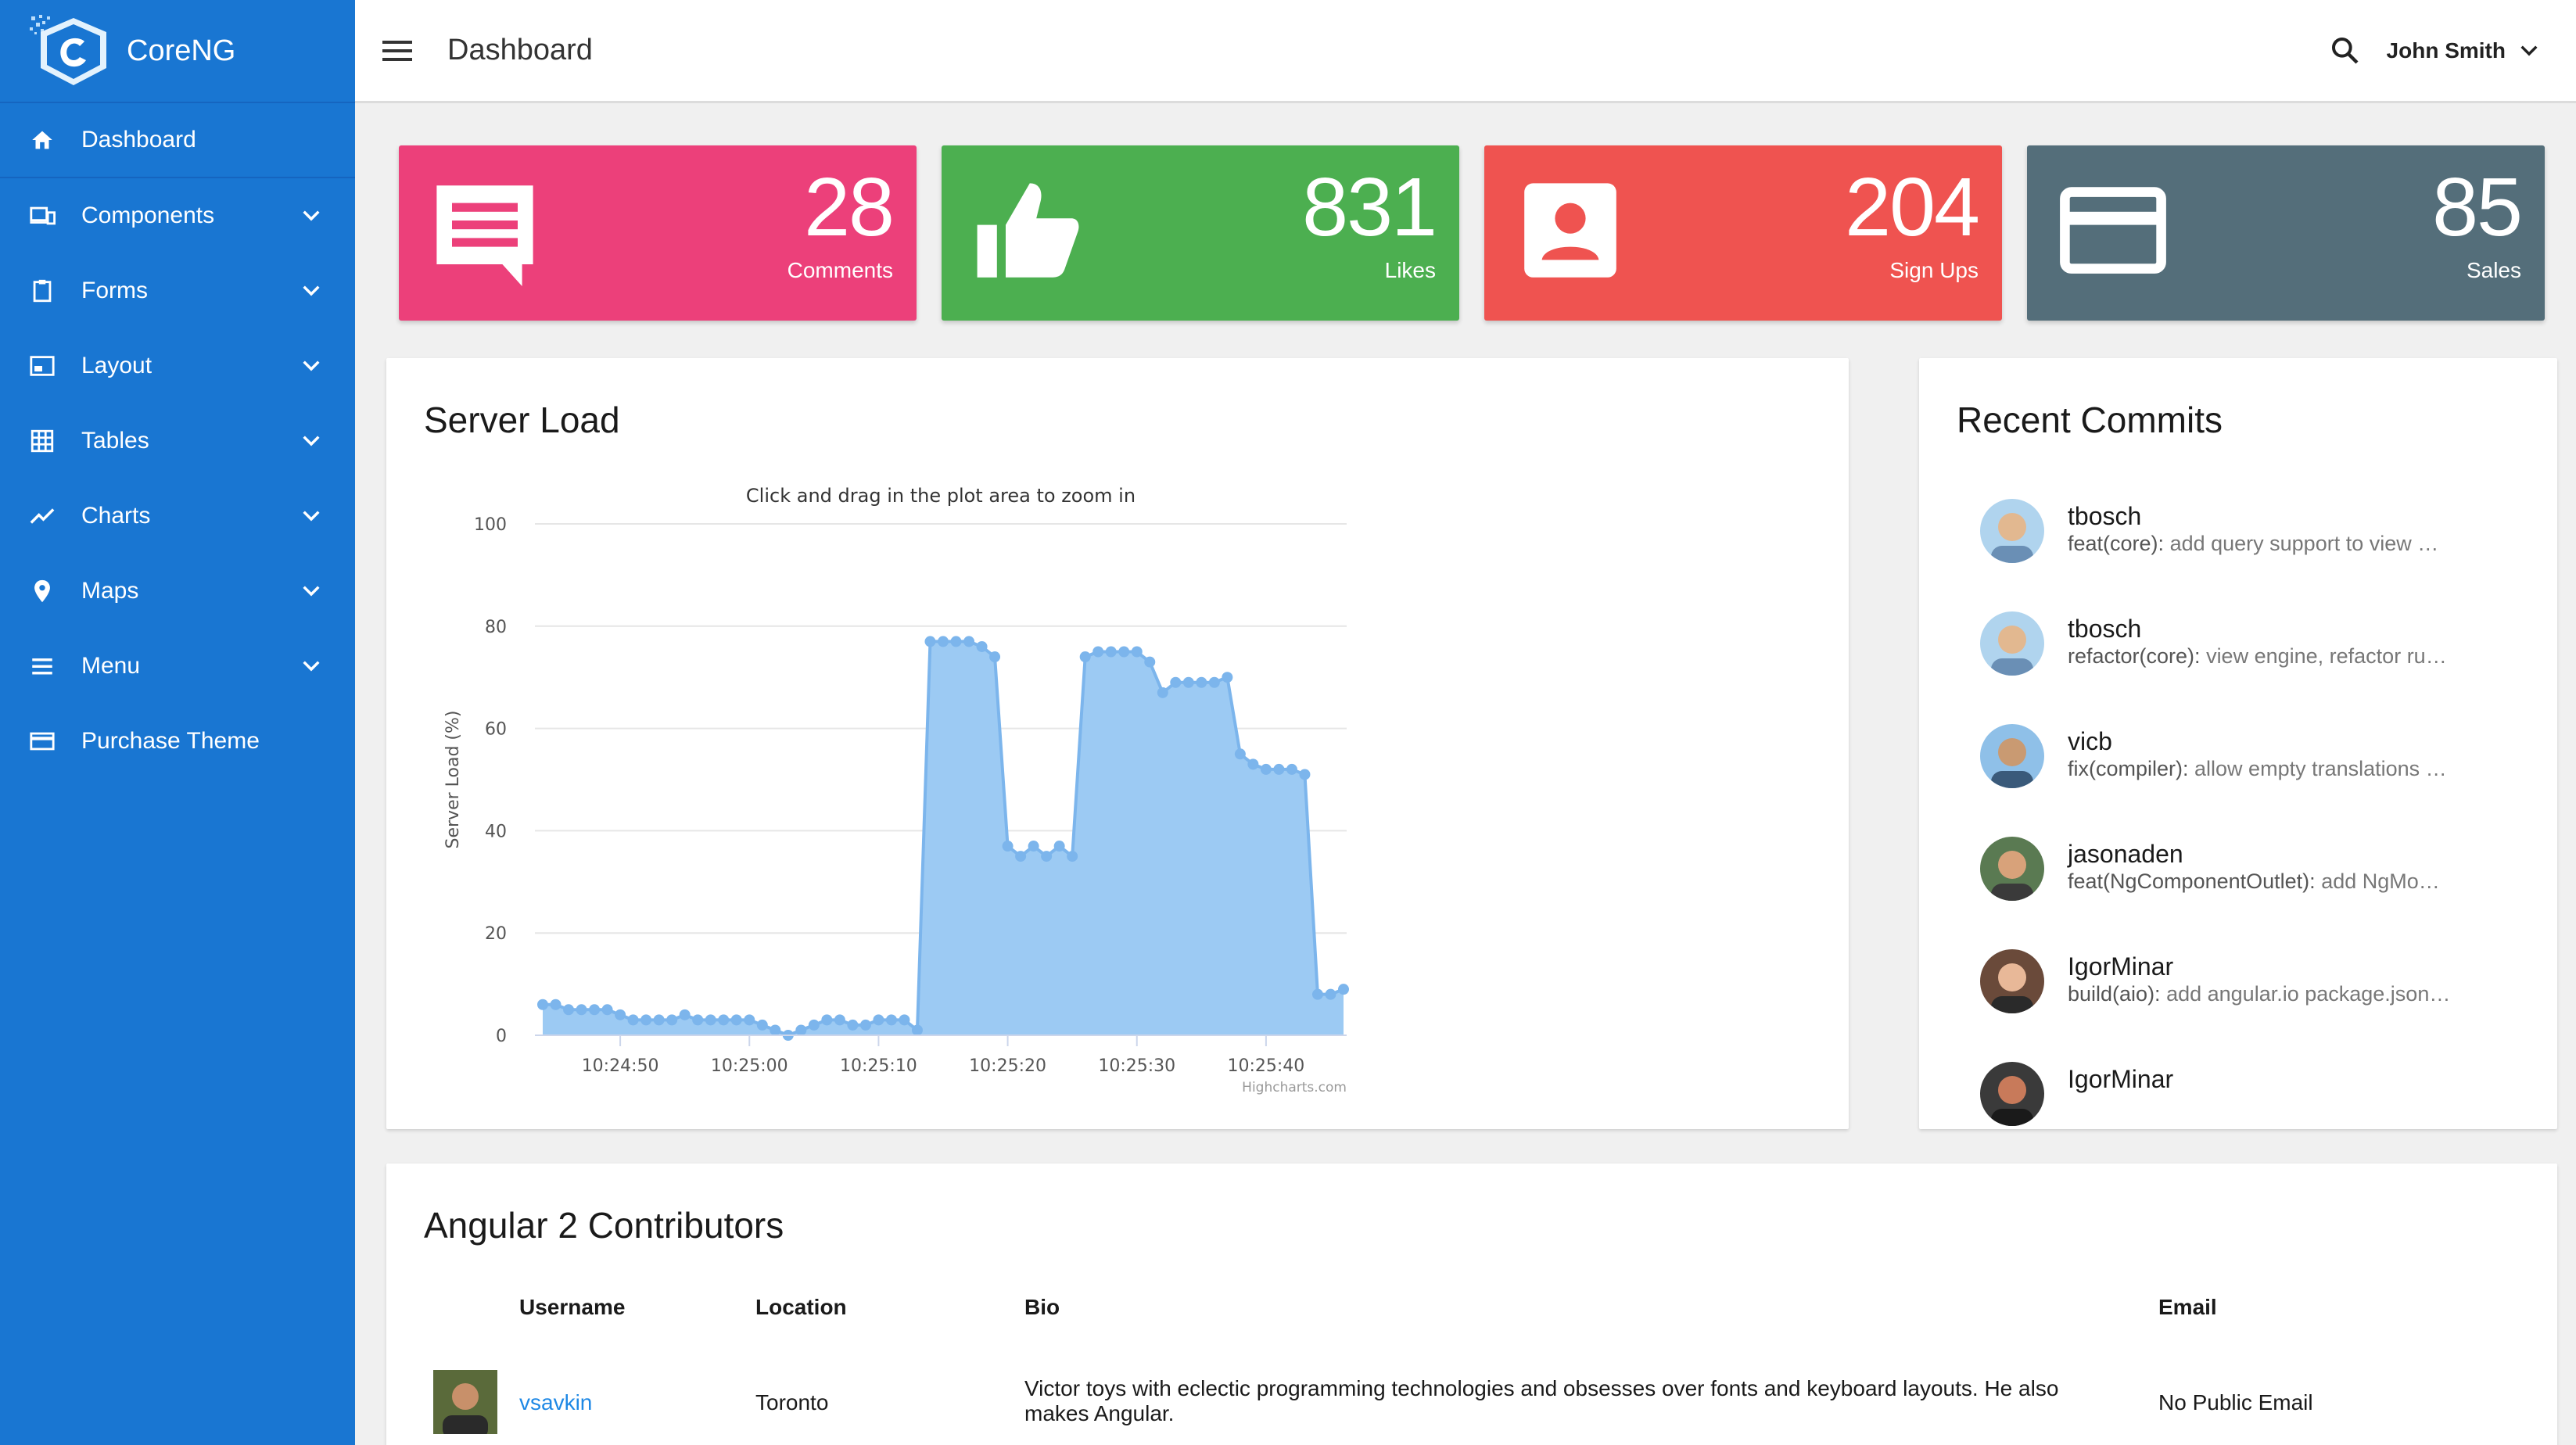 Image resolution: width=2576 pixels, height=1445 pixels. What do you see at coordinates (801, 1307) in the screenshot?
I see `column-header-location: Location` at bounding box center [801, 1307].